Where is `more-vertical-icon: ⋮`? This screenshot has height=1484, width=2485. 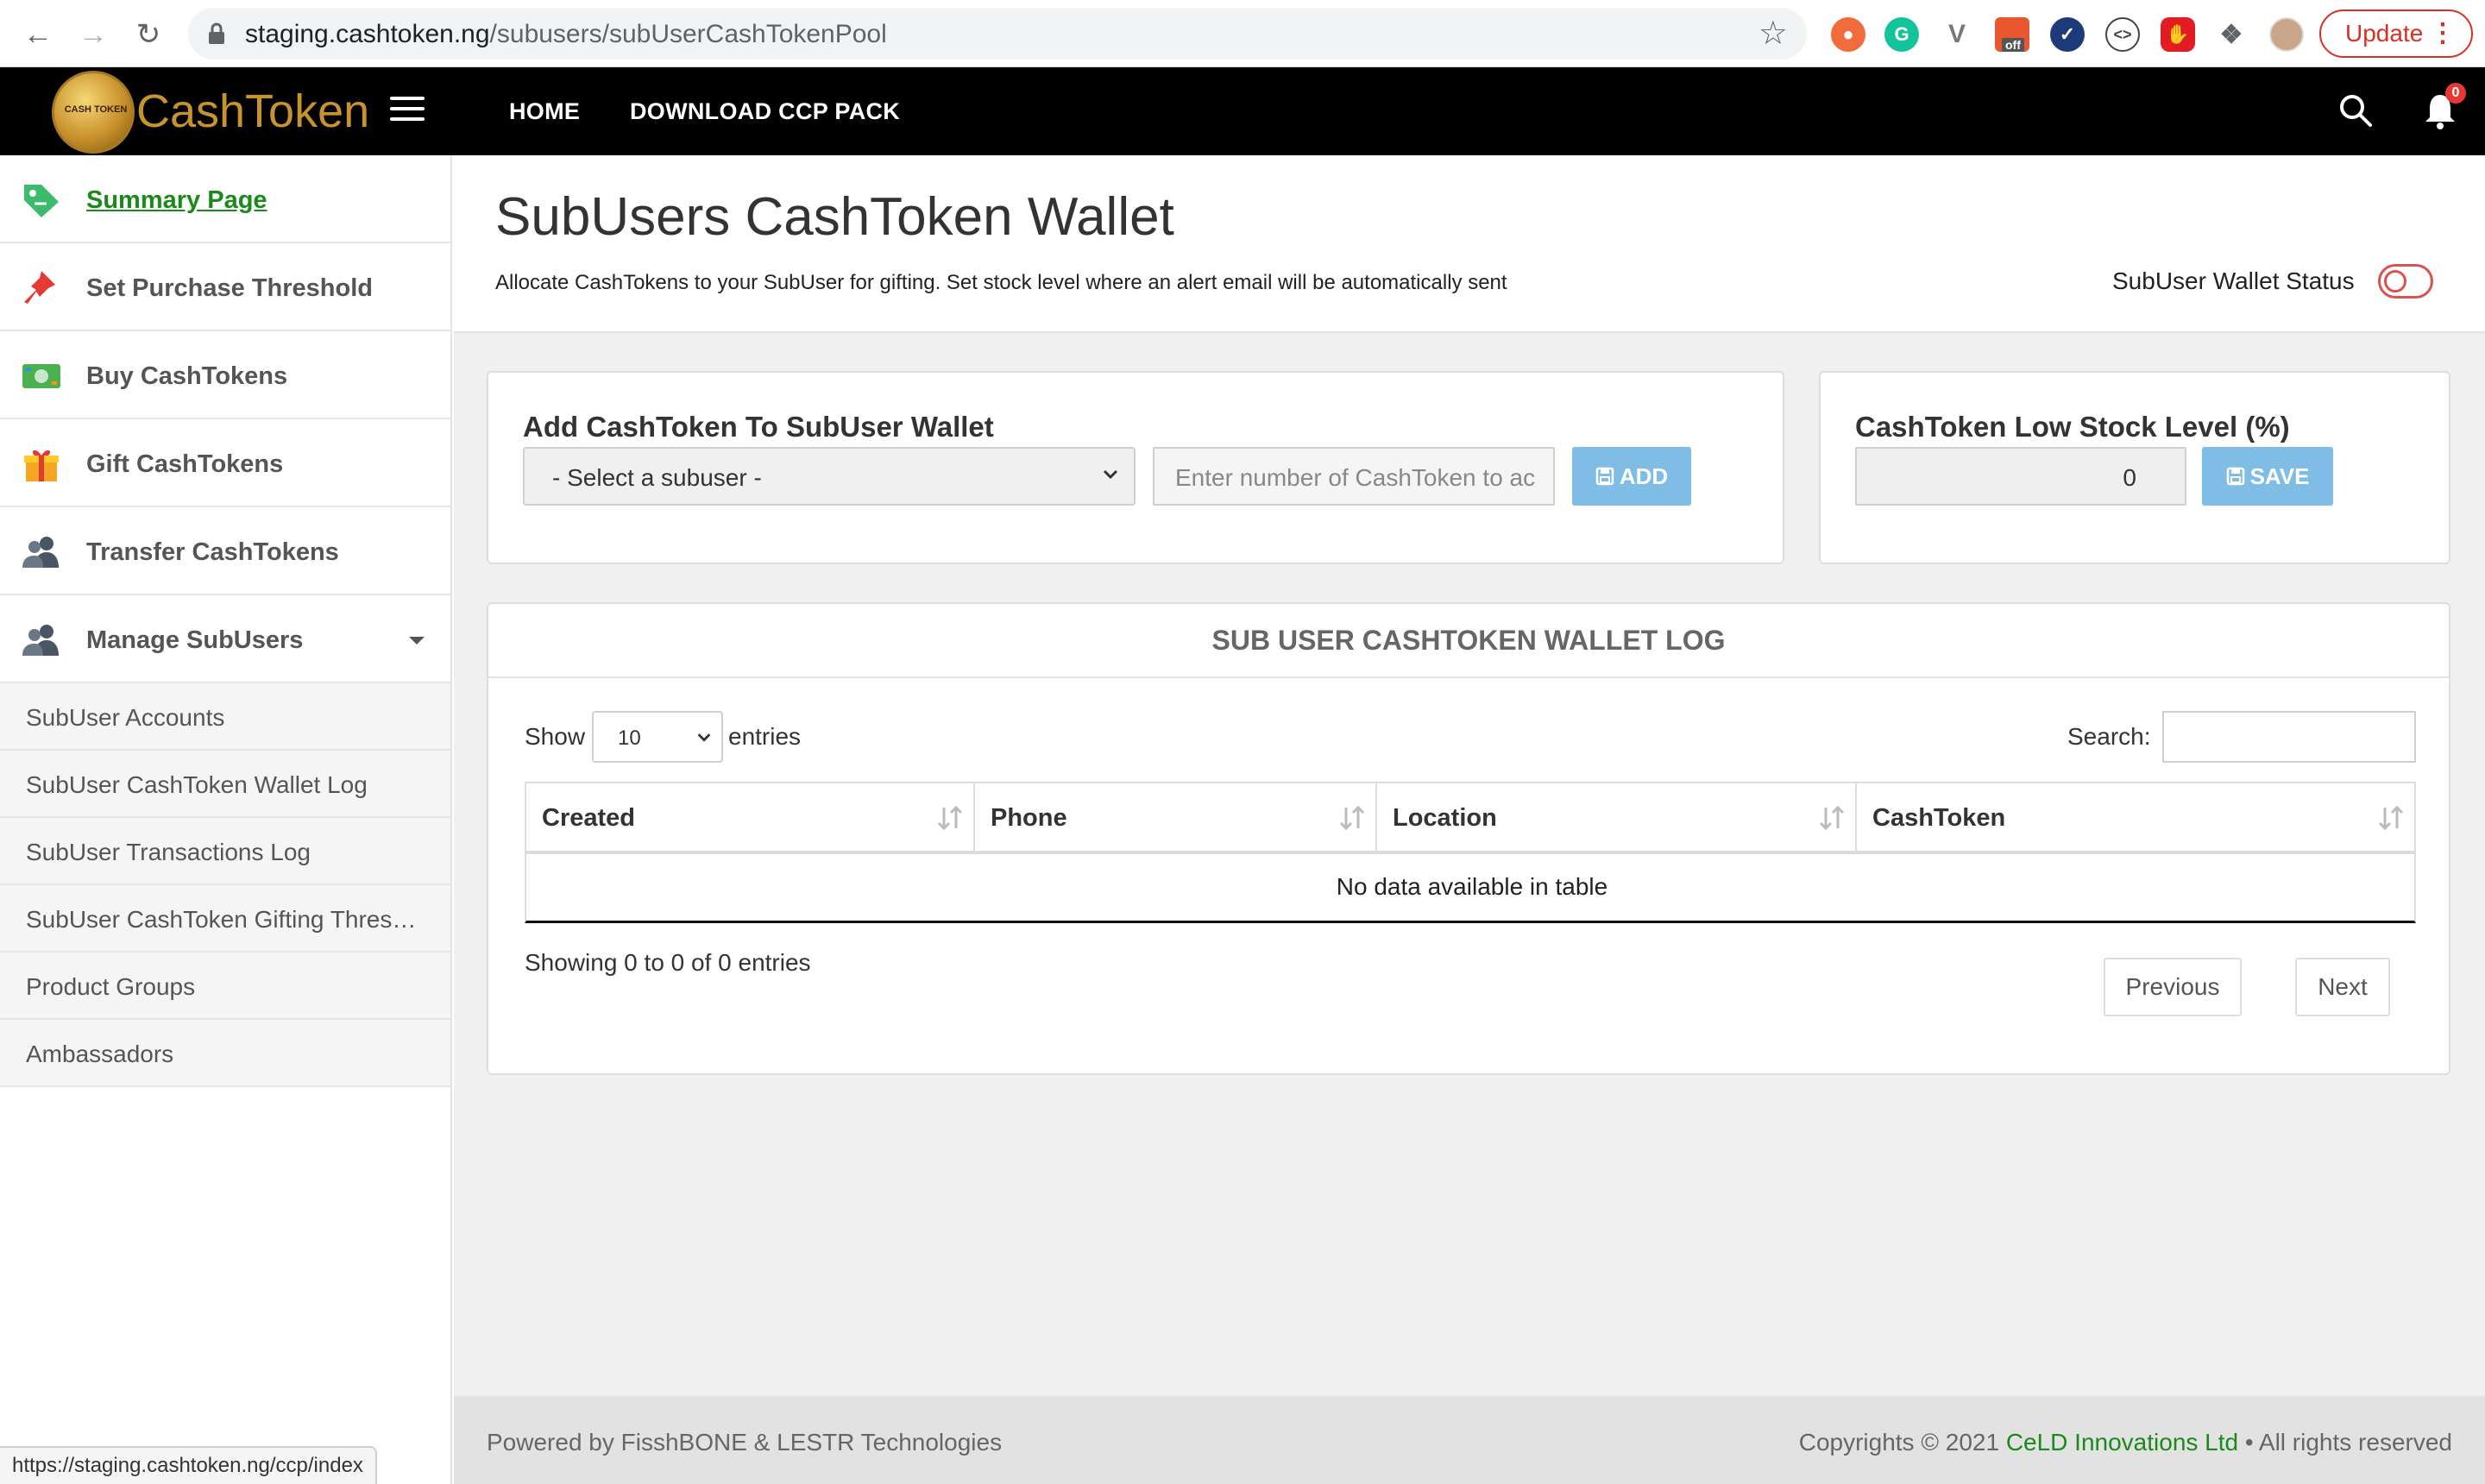 more-vertical-icon: ⋮ is located at coordinates (2443, 33).